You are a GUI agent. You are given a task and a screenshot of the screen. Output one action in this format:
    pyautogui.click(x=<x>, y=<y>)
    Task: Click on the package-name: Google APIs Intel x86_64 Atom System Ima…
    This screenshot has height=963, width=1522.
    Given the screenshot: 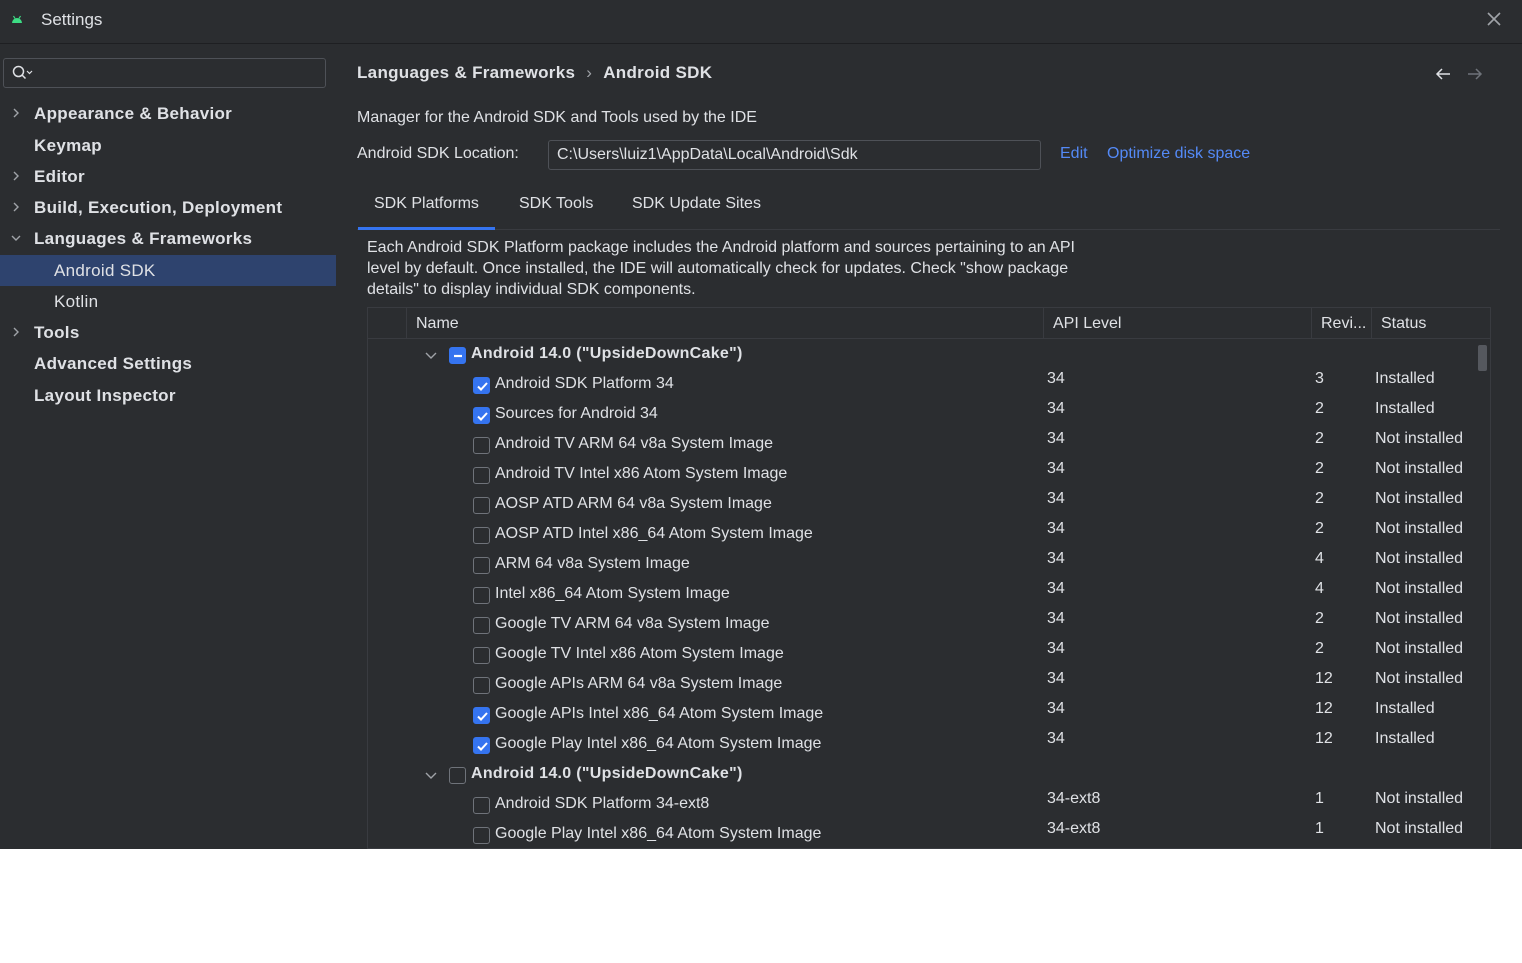 What is the action you would take?
    pyautogui.click(x=659, y=713)
    